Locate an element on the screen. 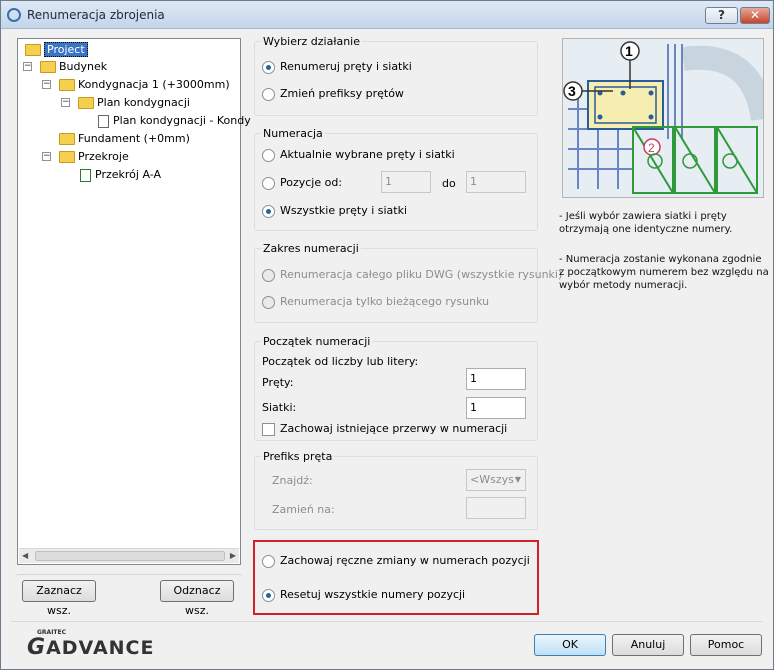 This screenshot has height=670, width=774. mesh-field: 1 is located at coordinates (496, 408).